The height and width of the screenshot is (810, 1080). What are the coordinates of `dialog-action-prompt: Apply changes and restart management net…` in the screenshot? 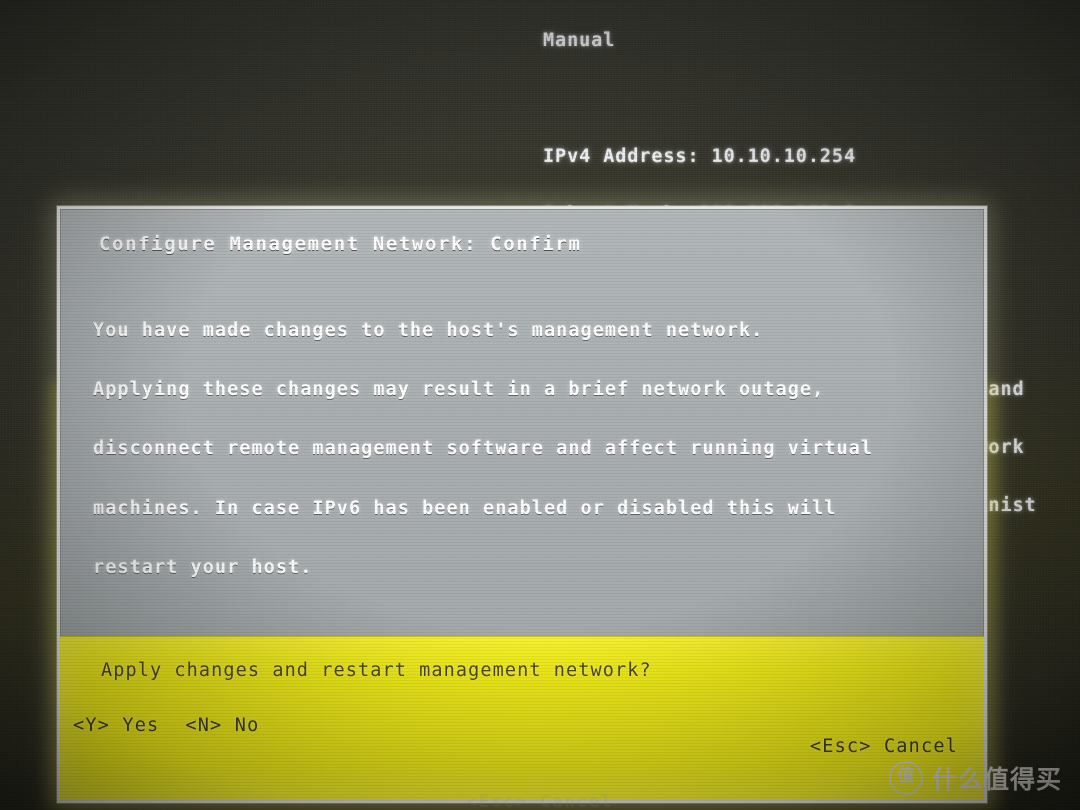 It's located at (376, 670).